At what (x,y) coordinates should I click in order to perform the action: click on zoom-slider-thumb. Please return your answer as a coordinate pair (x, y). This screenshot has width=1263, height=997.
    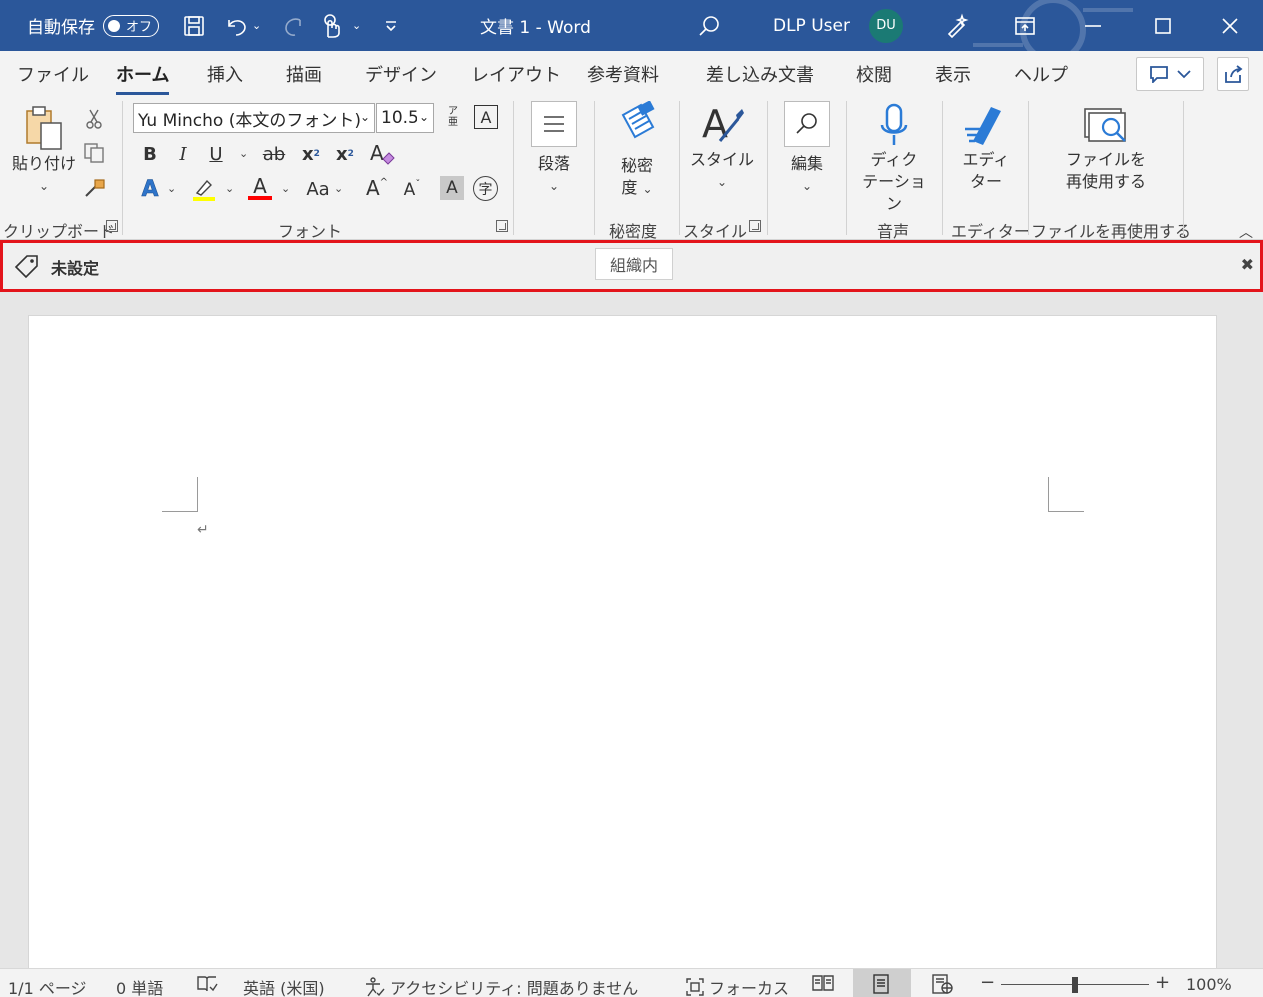
    Looking at the image, I should click on (1075, 985).